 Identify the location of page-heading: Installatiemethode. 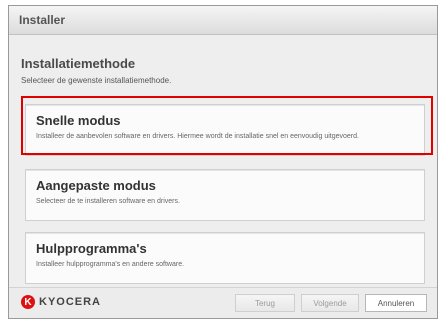
(78, 63).